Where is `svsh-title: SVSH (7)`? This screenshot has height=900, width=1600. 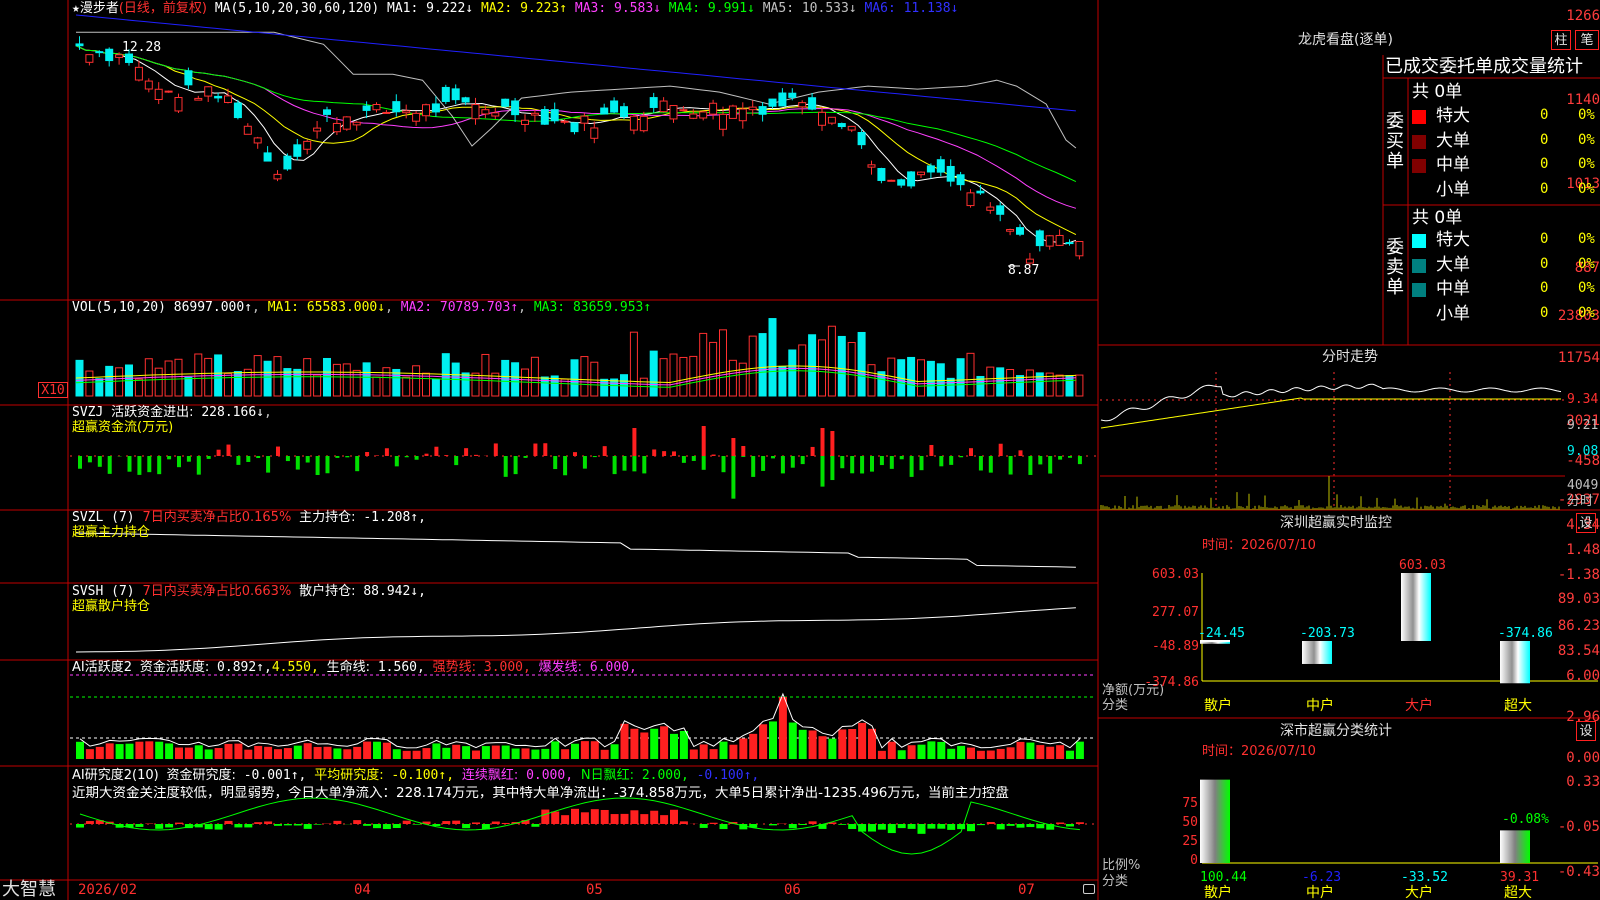
svsh-title: SVSH (7) is located at coordinates (103, 591).